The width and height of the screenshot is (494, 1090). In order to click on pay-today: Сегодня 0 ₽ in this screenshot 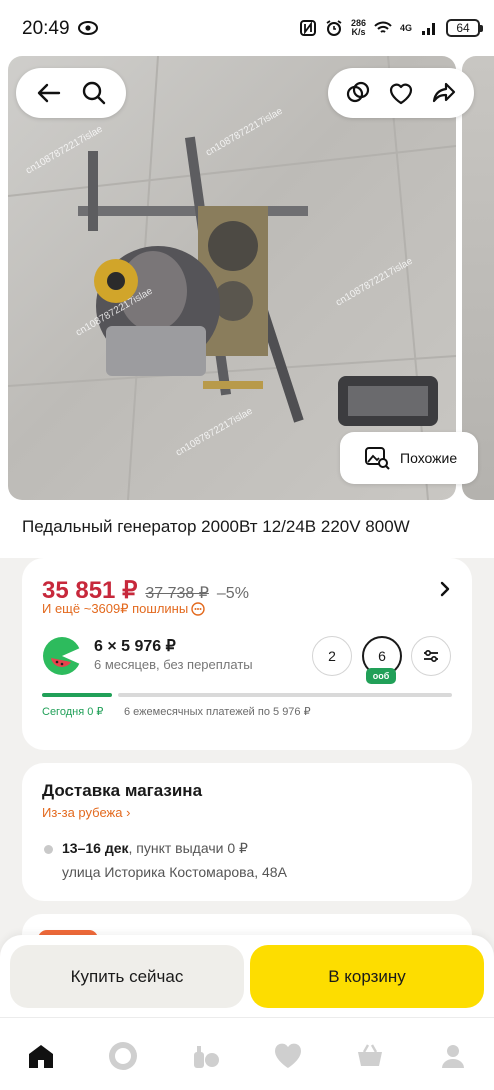, I will do `click(73, 712)`.